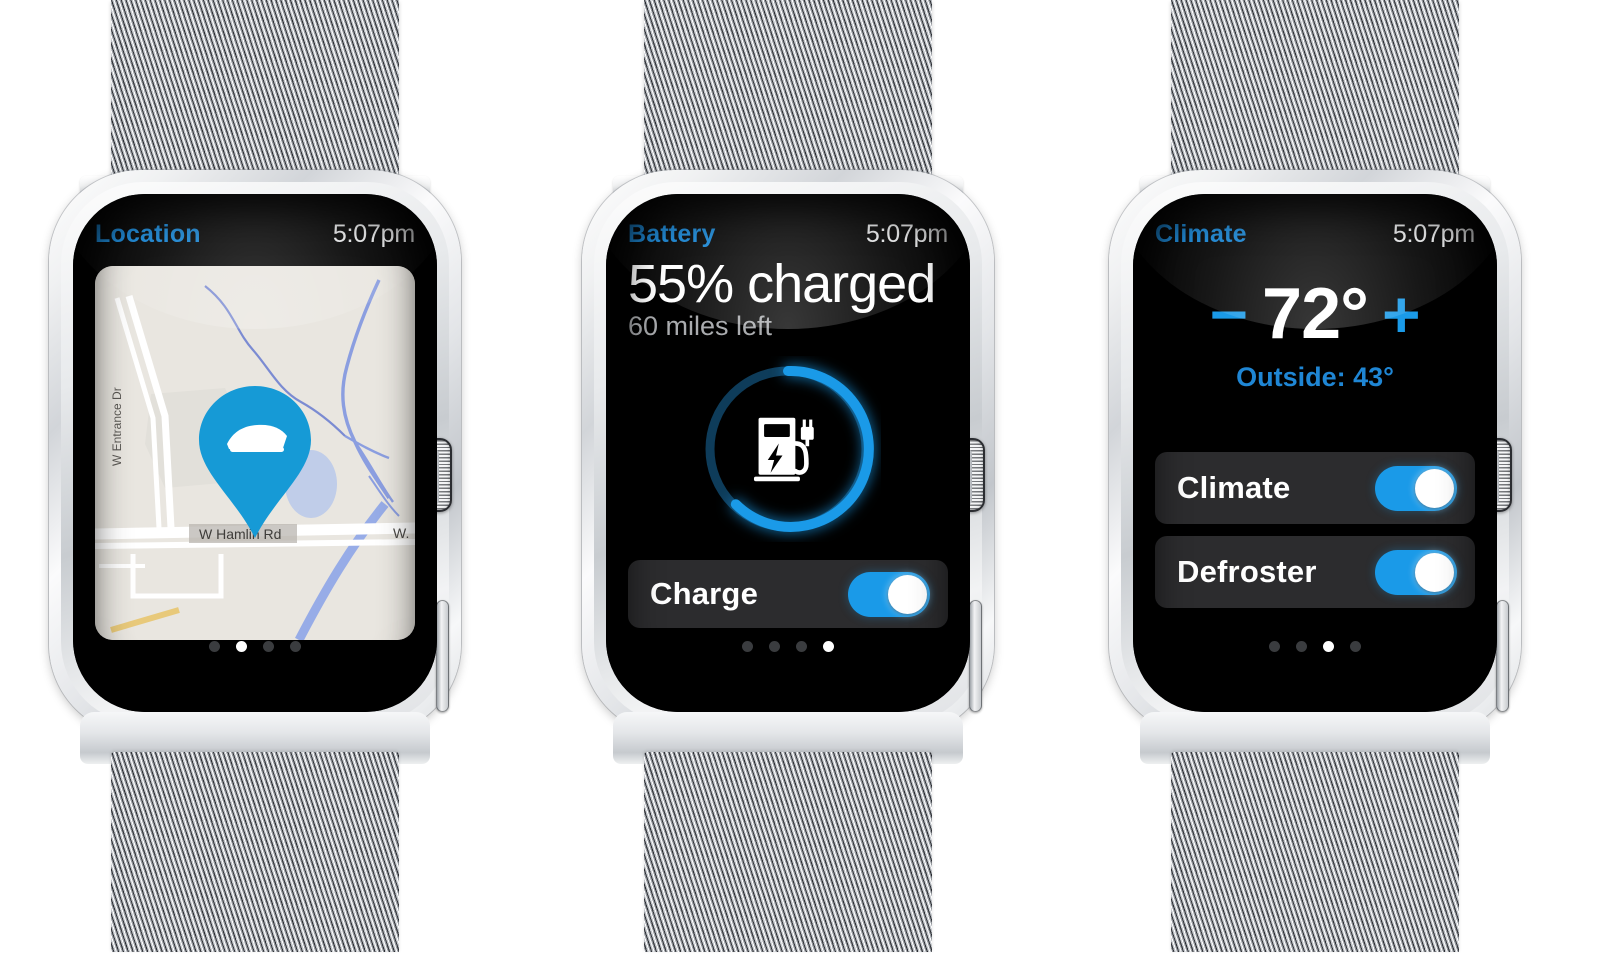 The width and height of the screenshot is (1600, 954). Describe the element at coordinates (1401, 314) in the screenshot. I see `temperature-increment-button: +` at that location.